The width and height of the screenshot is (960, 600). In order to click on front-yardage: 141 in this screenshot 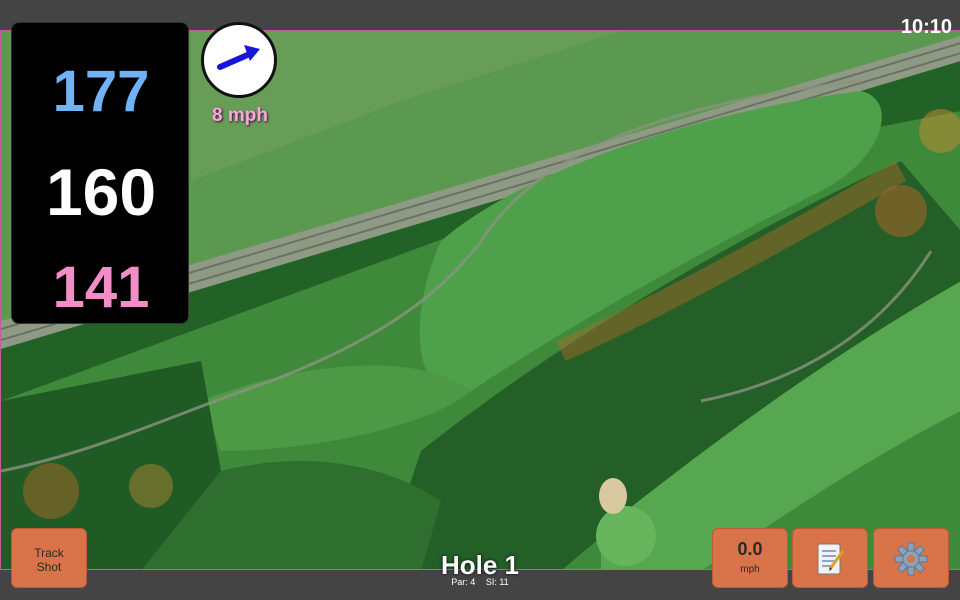, I will do `click(101, 287)`.